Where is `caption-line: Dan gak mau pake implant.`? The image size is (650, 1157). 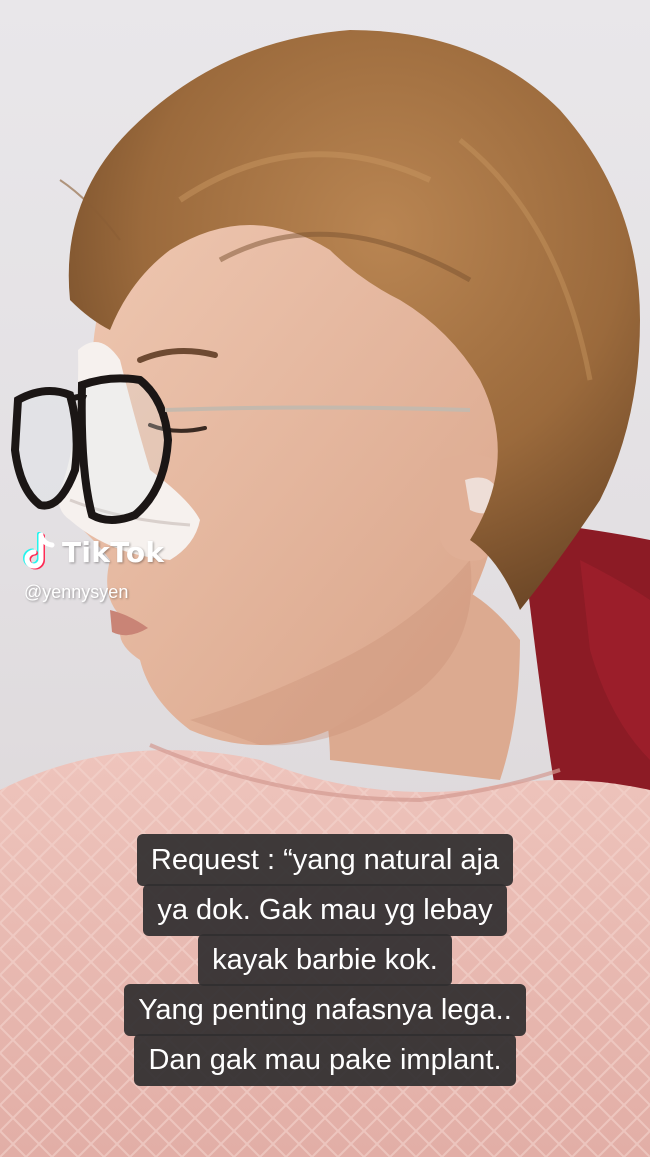 caption-line: Dan gak mau pake implant. is located at coordinates (325, 1060).